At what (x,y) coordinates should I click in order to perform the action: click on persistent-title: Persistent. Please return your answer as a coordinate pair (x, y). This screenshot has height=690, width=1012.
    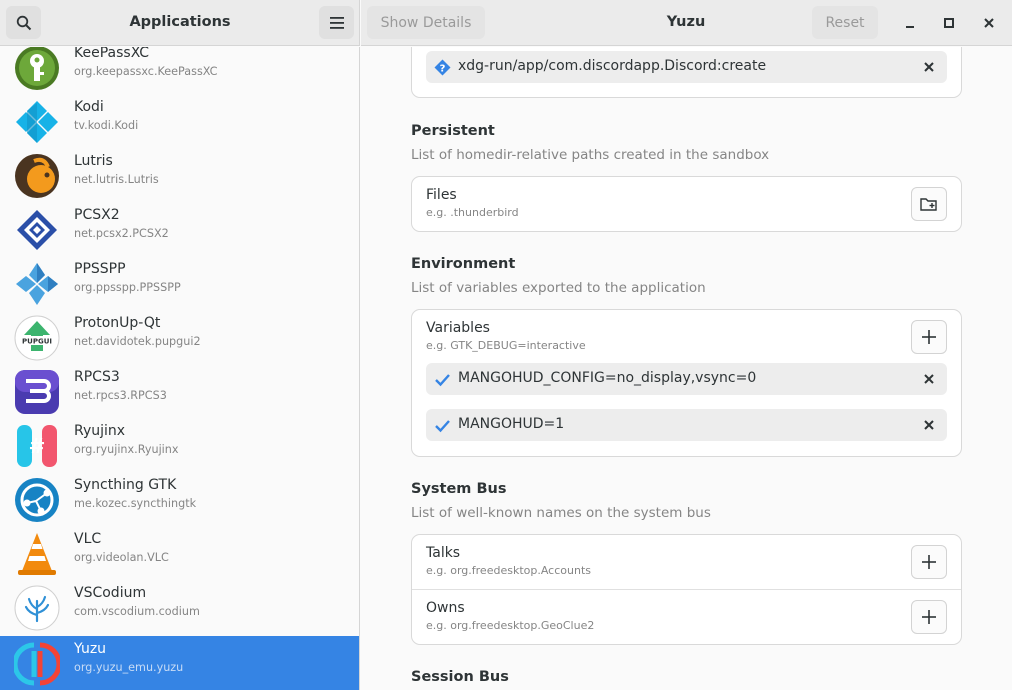
    Looking at the image, I should click on (453, 131).